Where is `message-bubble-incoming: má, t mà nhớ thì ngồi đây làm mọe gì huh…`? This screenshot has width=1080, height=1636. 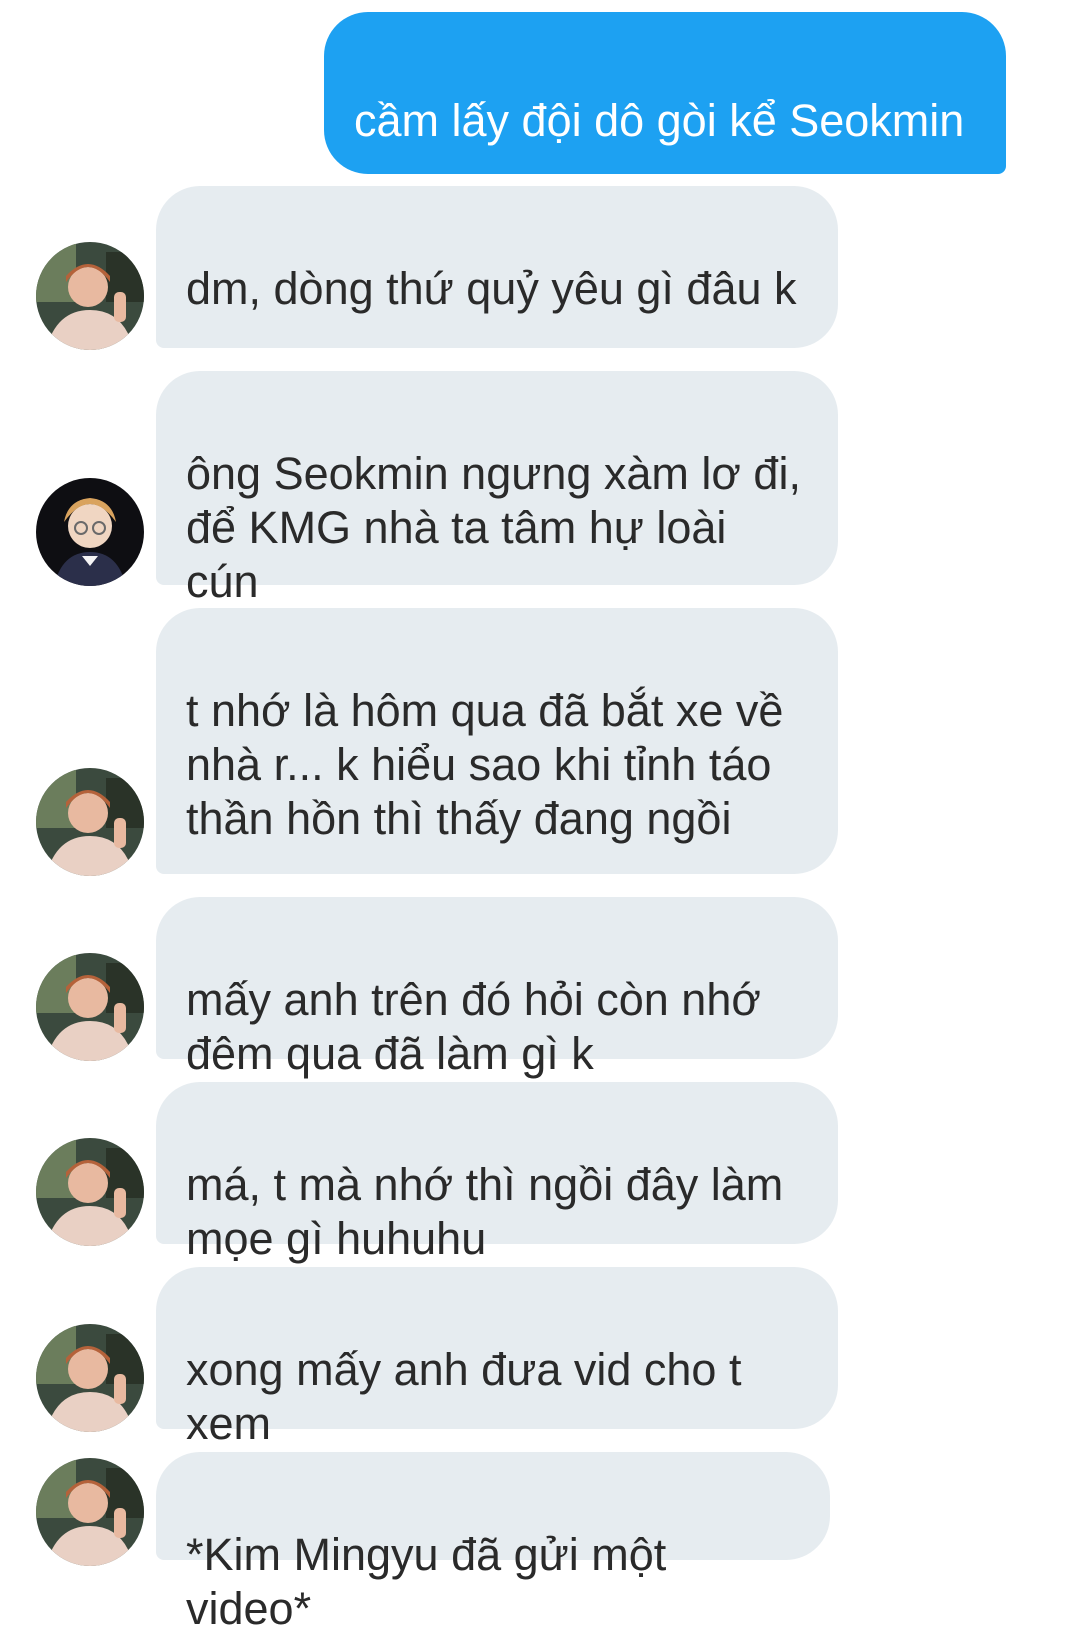
message-bubble-incoming: má, t mà nhớ thì ngồi đây làm mọe gì huh… is located at coordinates (497, 1173).